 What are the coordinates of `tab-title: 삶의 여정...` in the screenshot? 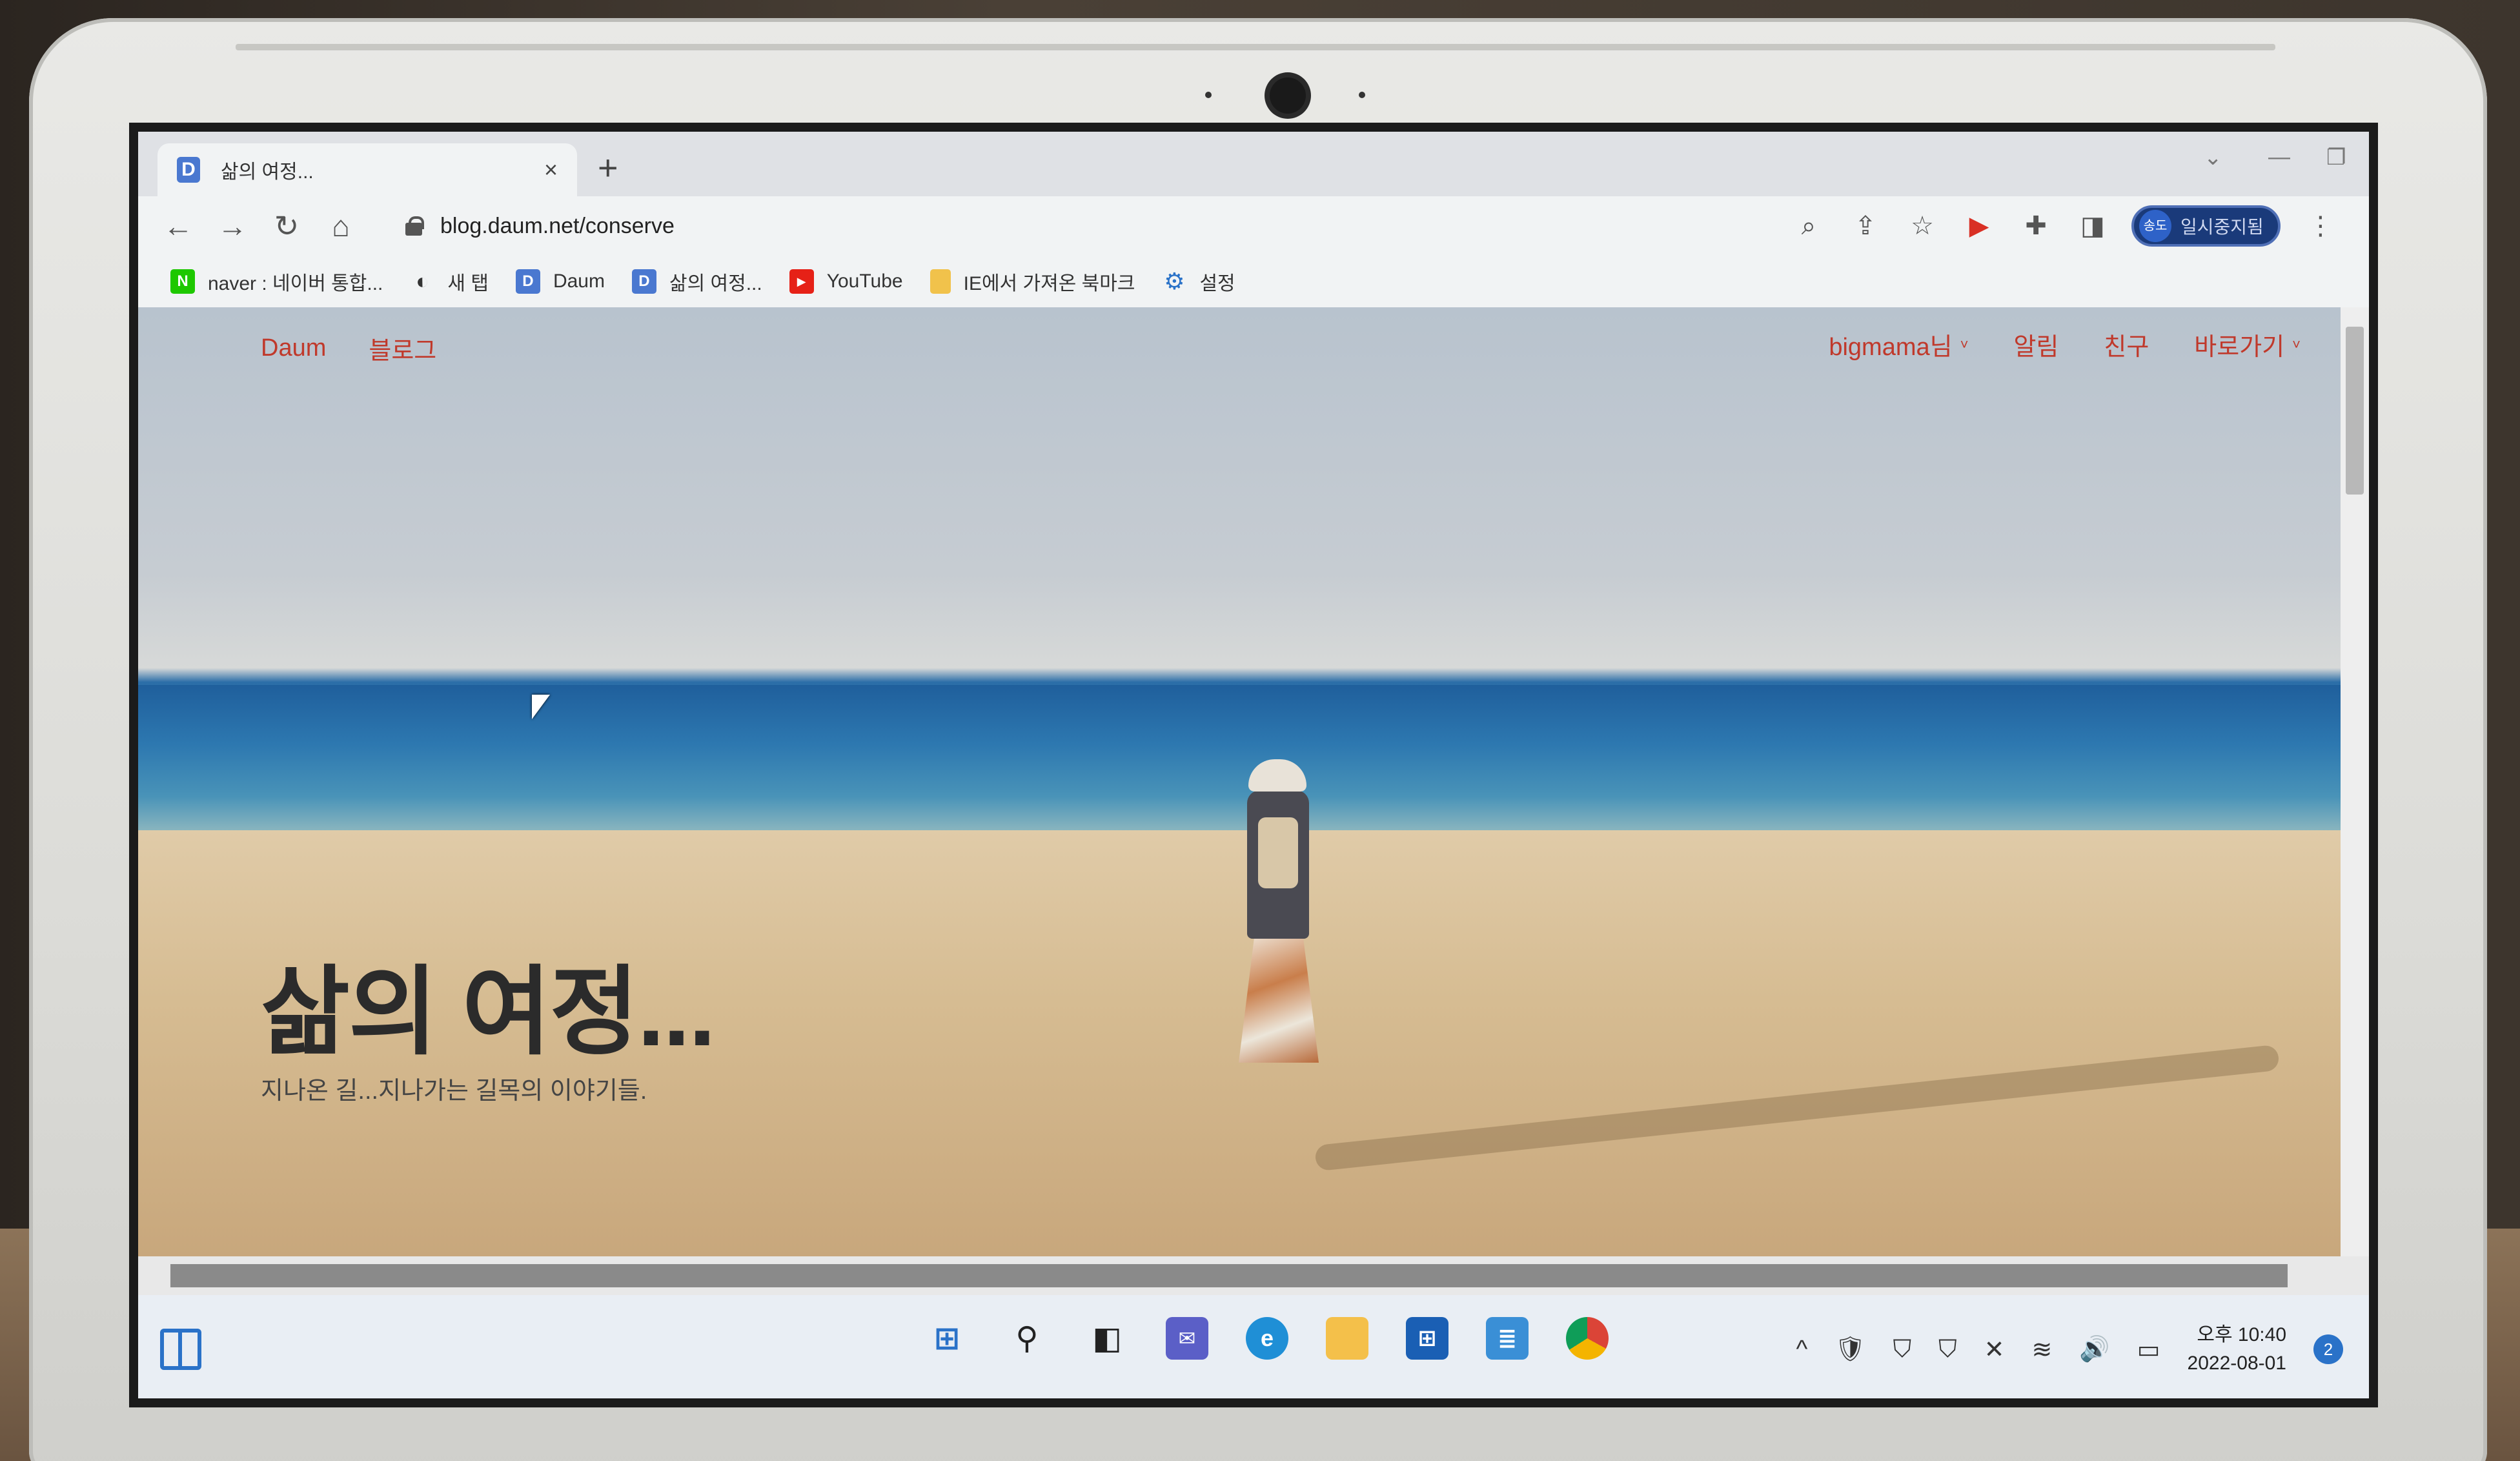 It's located at (267, 172).